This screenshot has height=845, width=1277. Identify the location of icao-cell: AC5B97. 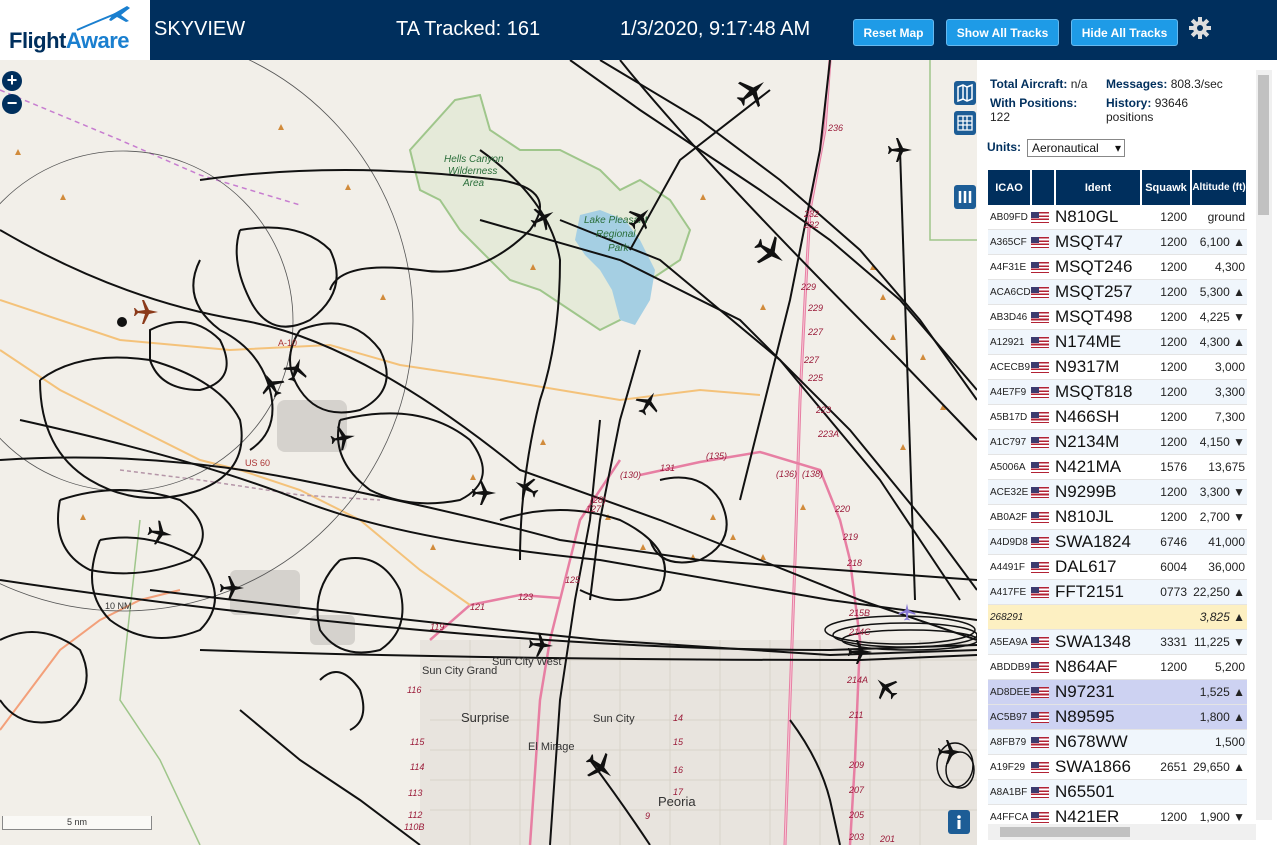
(1009, 717).